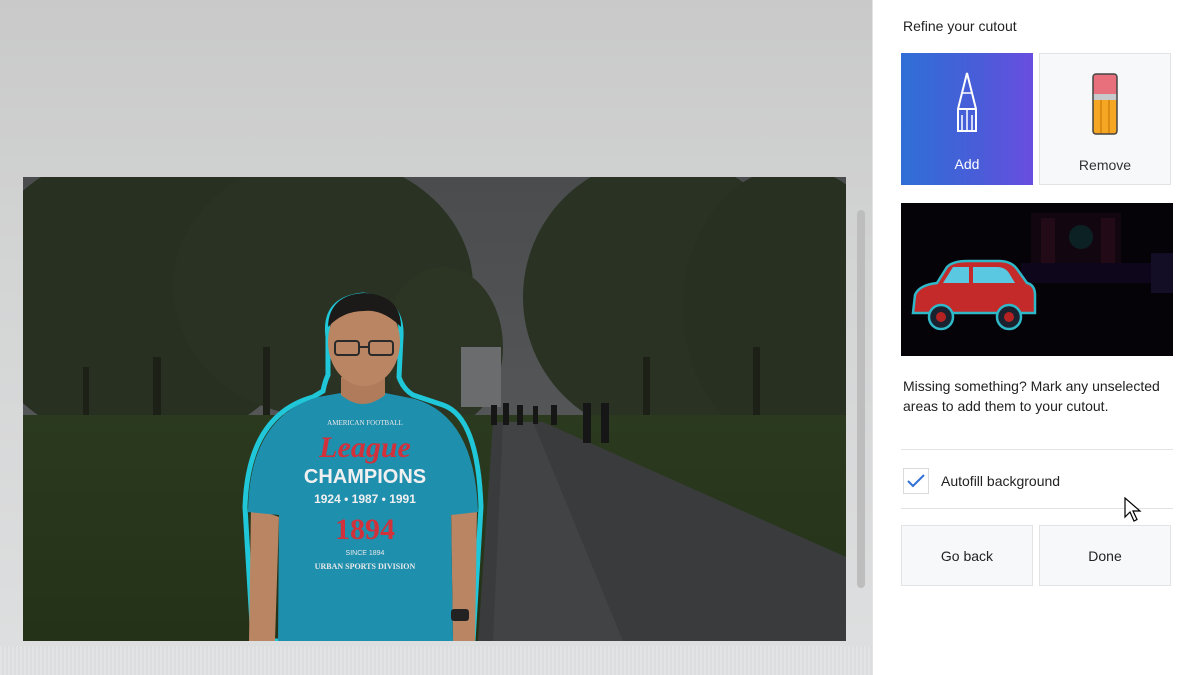  I want to click on autofill-background-toggle: Autofill background, so click(981, 481).